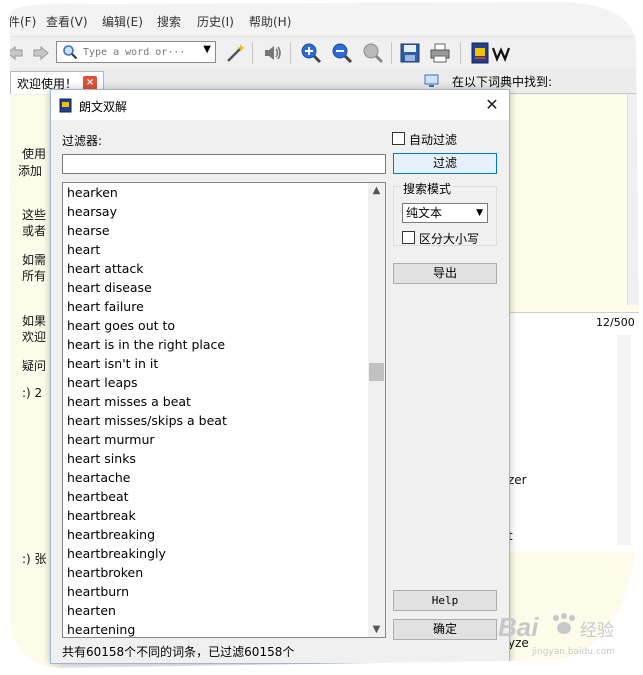  I want to click on magic-wand-icon, so click(236, 53).